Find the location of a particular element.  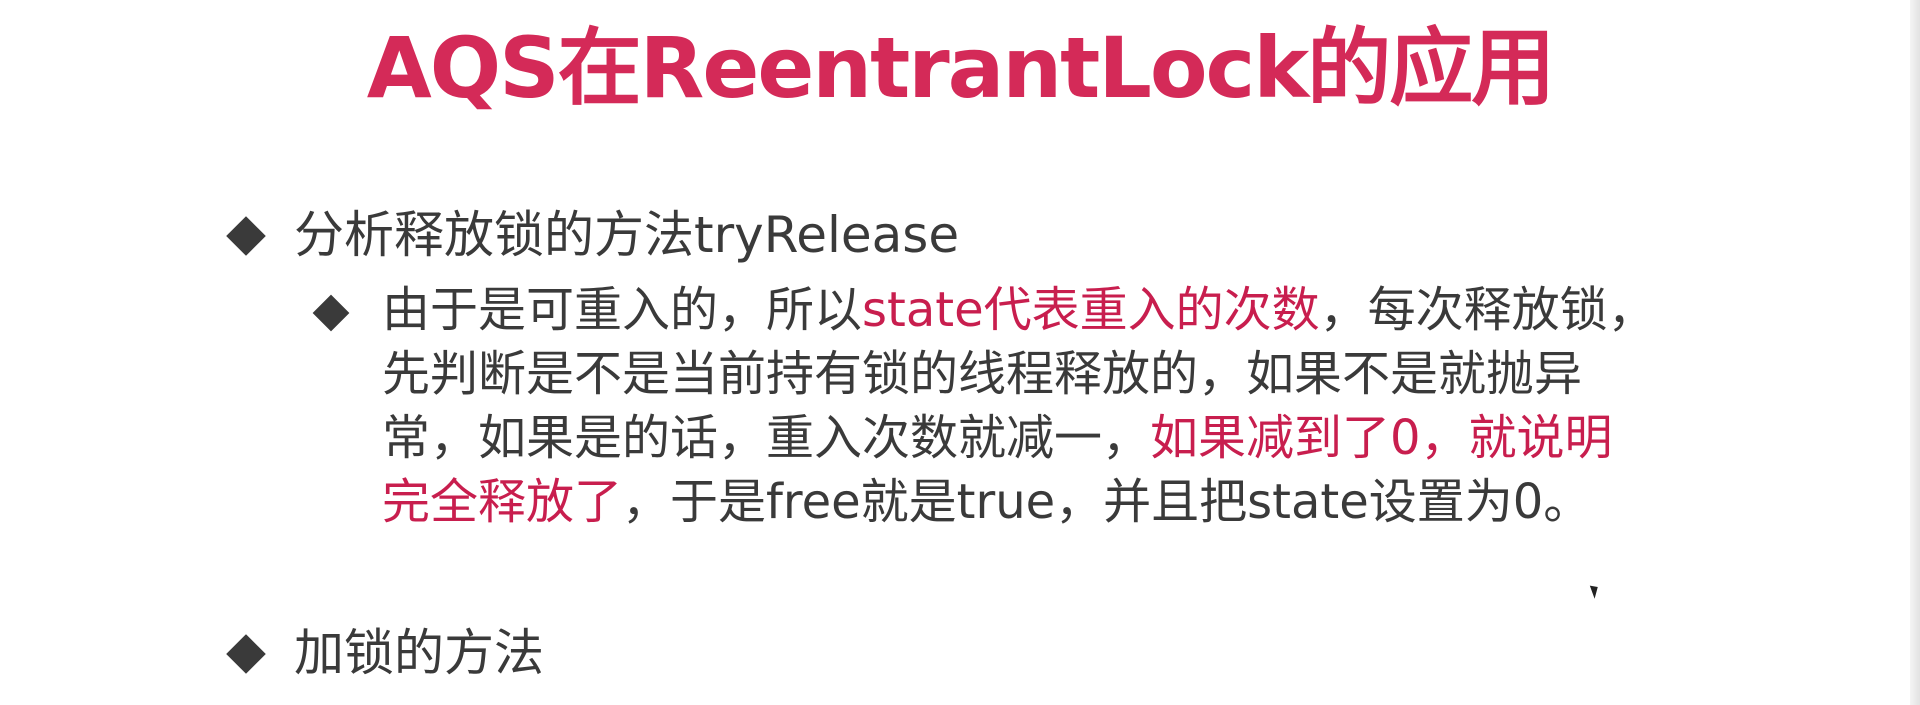

bullet-item-release: 分析释放锁的方法tryRelease is located at coordinates (593, 235).